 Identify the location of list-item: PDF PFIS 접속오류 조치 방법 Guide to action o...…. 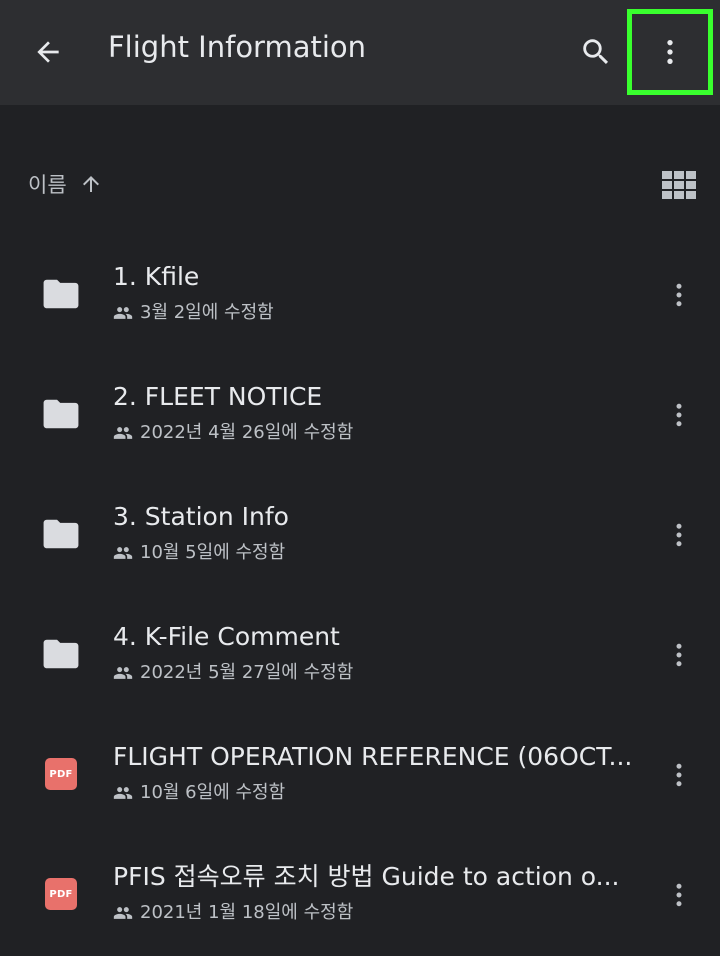
(360, 896).